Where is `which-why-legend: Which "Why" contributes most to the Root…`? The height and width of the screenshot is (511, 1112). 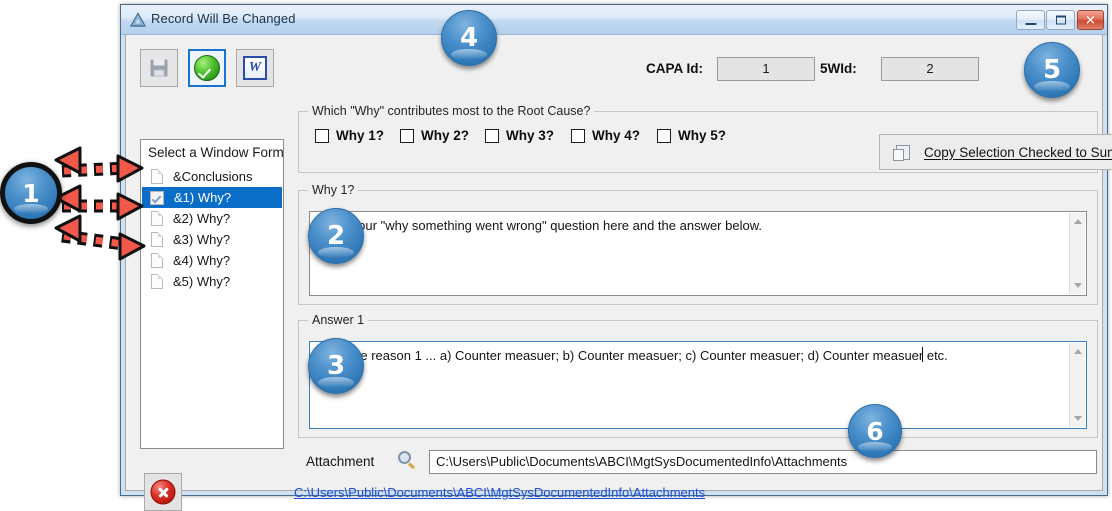
which-why-legend: Which "Why" contributes most to the Root… is located at coordinates (451, 111).